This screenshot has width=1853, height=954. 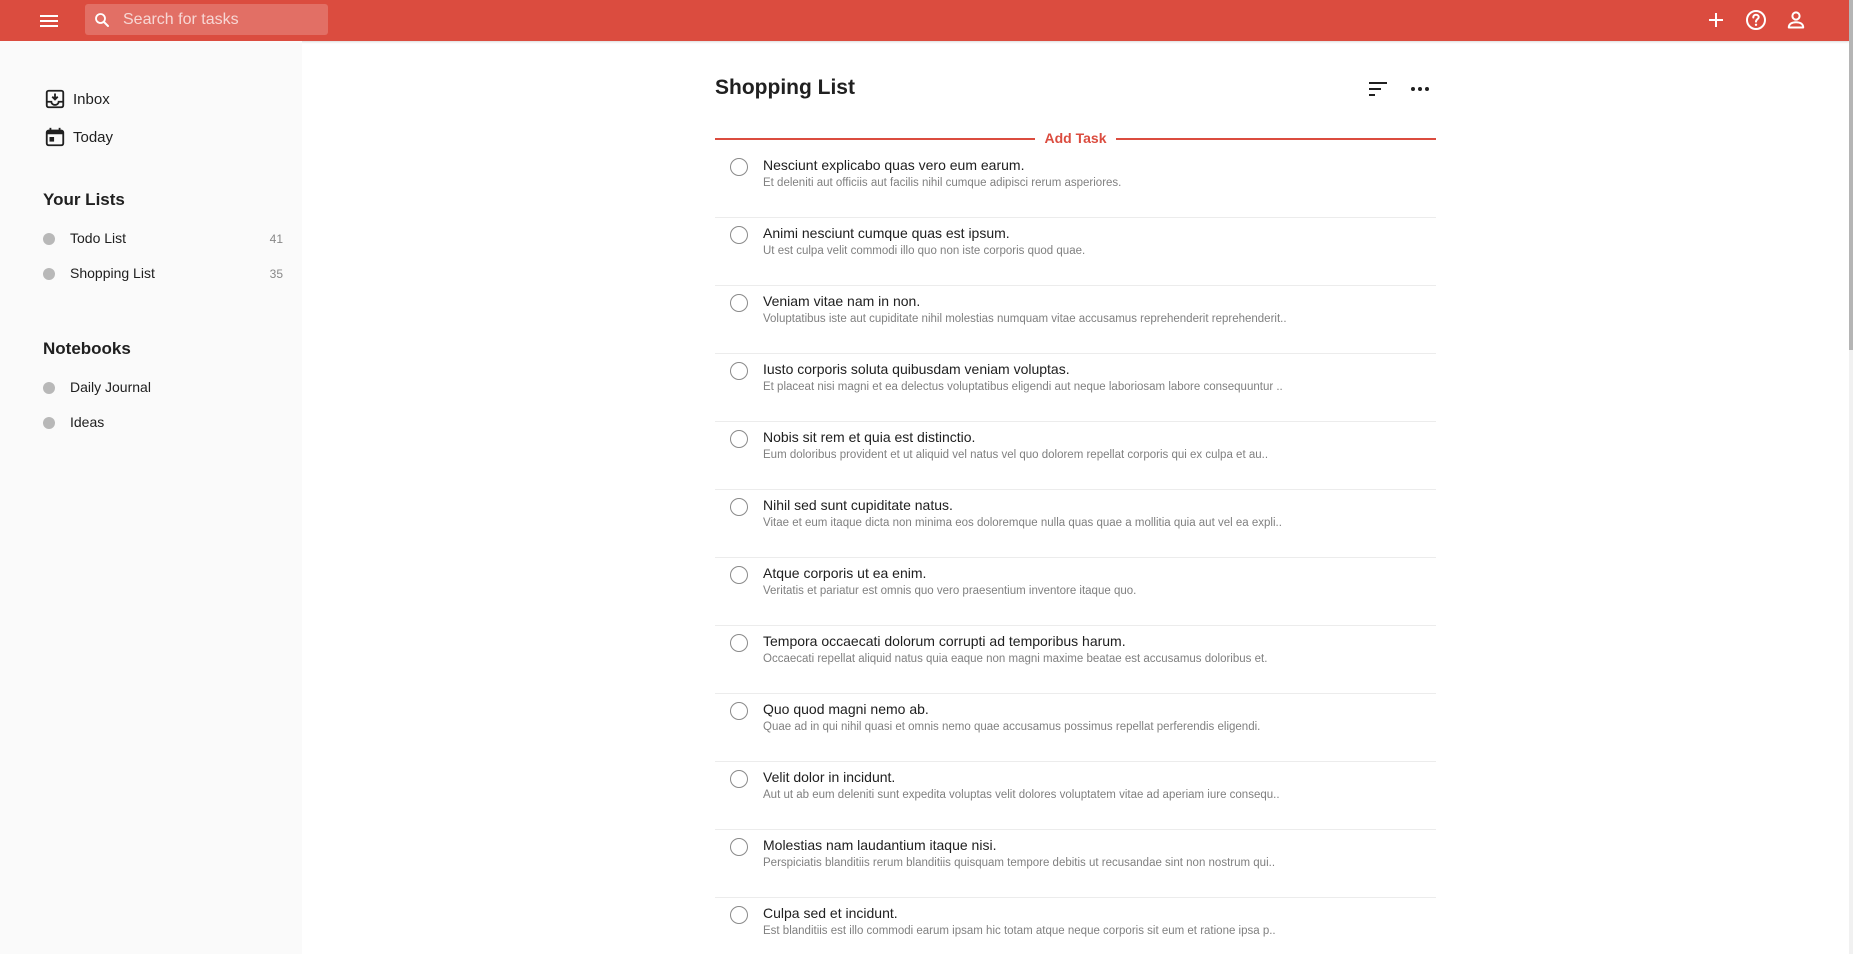 I want to click on task-title: Veniam vitae nam in non., so click(x=841, y=301).